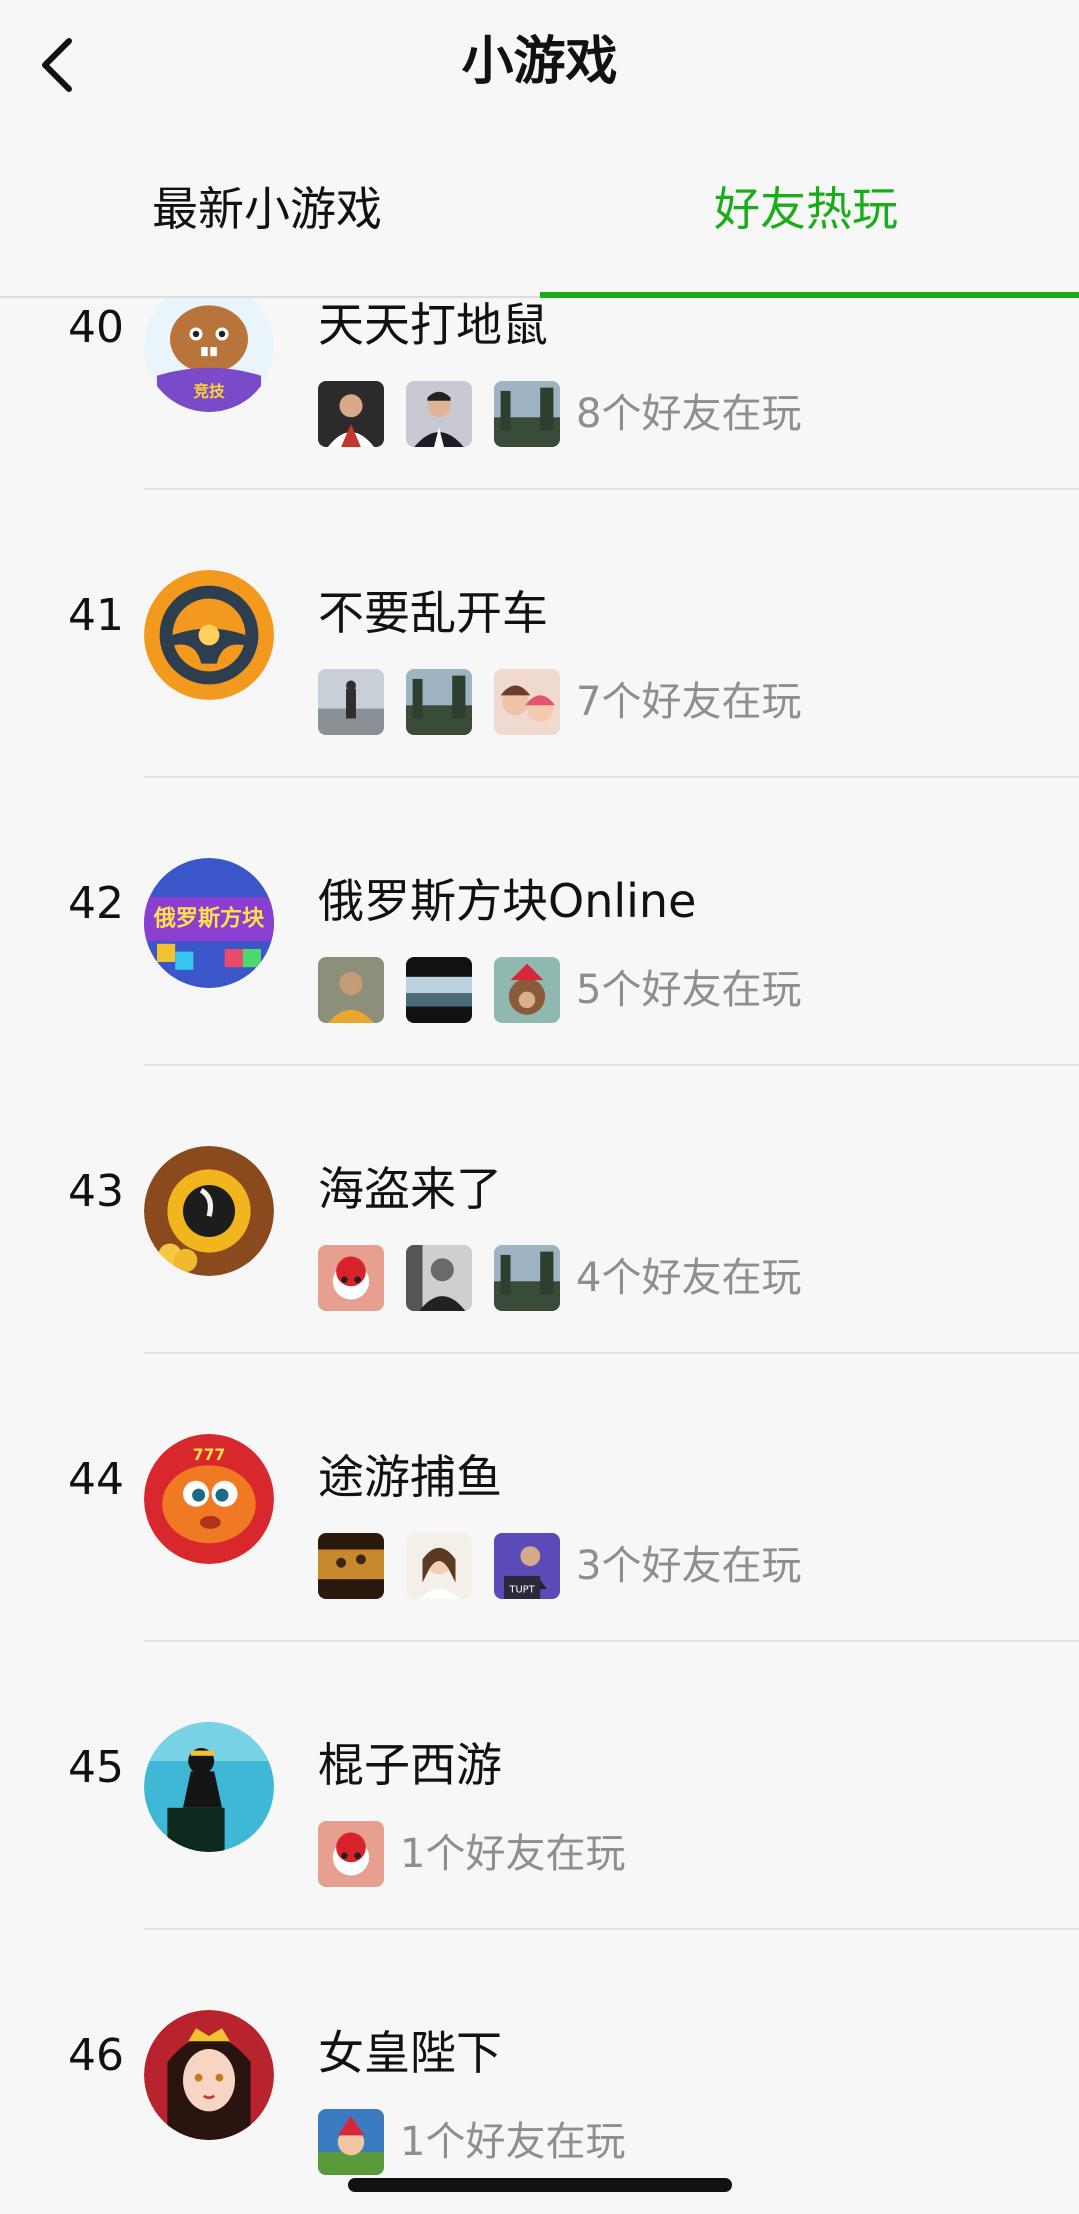 The image size is (1079, 2214). I want to click on rank-number: 40, so click(96, 327).